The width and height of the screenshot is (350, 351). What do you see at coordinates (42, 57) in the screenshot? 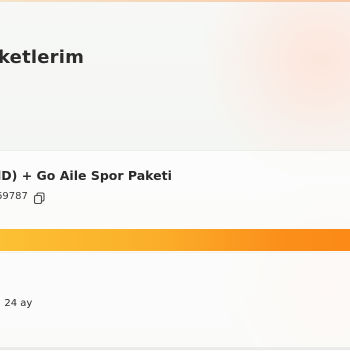
I see `page-title: ketlerim` at bounding box center [42, 57].